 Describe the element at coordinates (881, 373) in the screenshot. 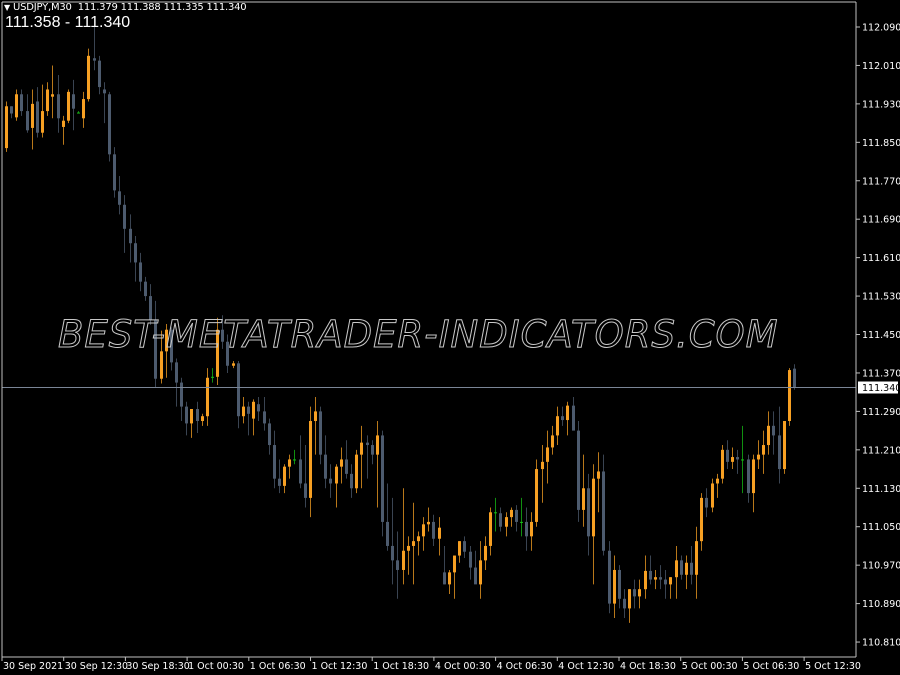

I see `price-tick-label: 111.370` at that location.